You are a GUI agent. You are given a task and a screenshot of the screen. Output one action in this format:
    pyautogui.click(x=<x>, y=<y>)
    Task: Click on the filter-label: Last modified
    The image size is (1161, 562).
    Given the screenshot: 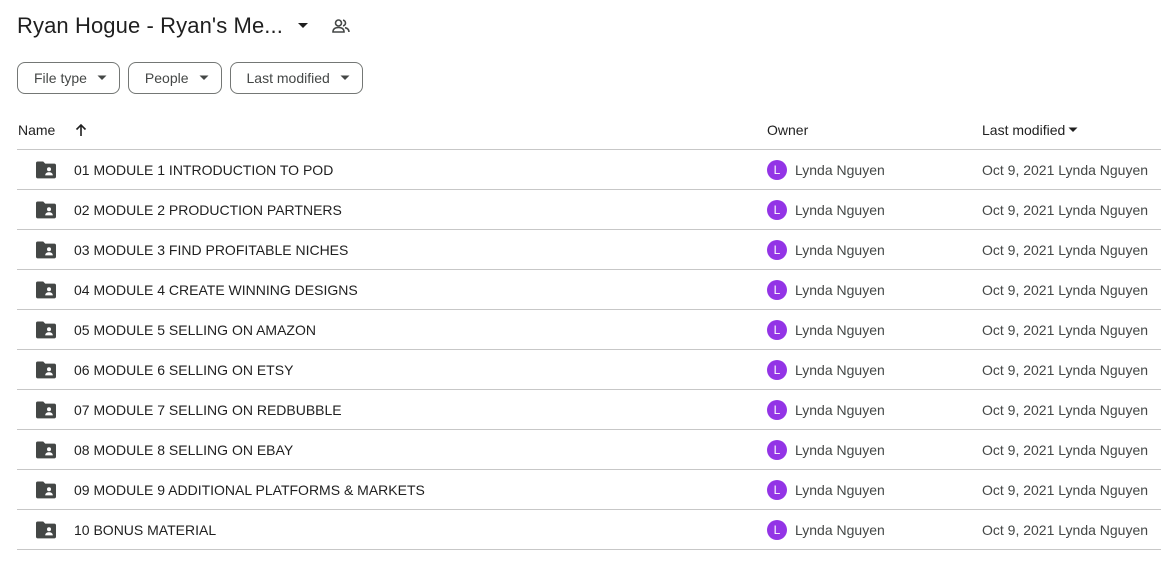 What is the action you would take?
    pyautogui.click(x=288, y=78)
    